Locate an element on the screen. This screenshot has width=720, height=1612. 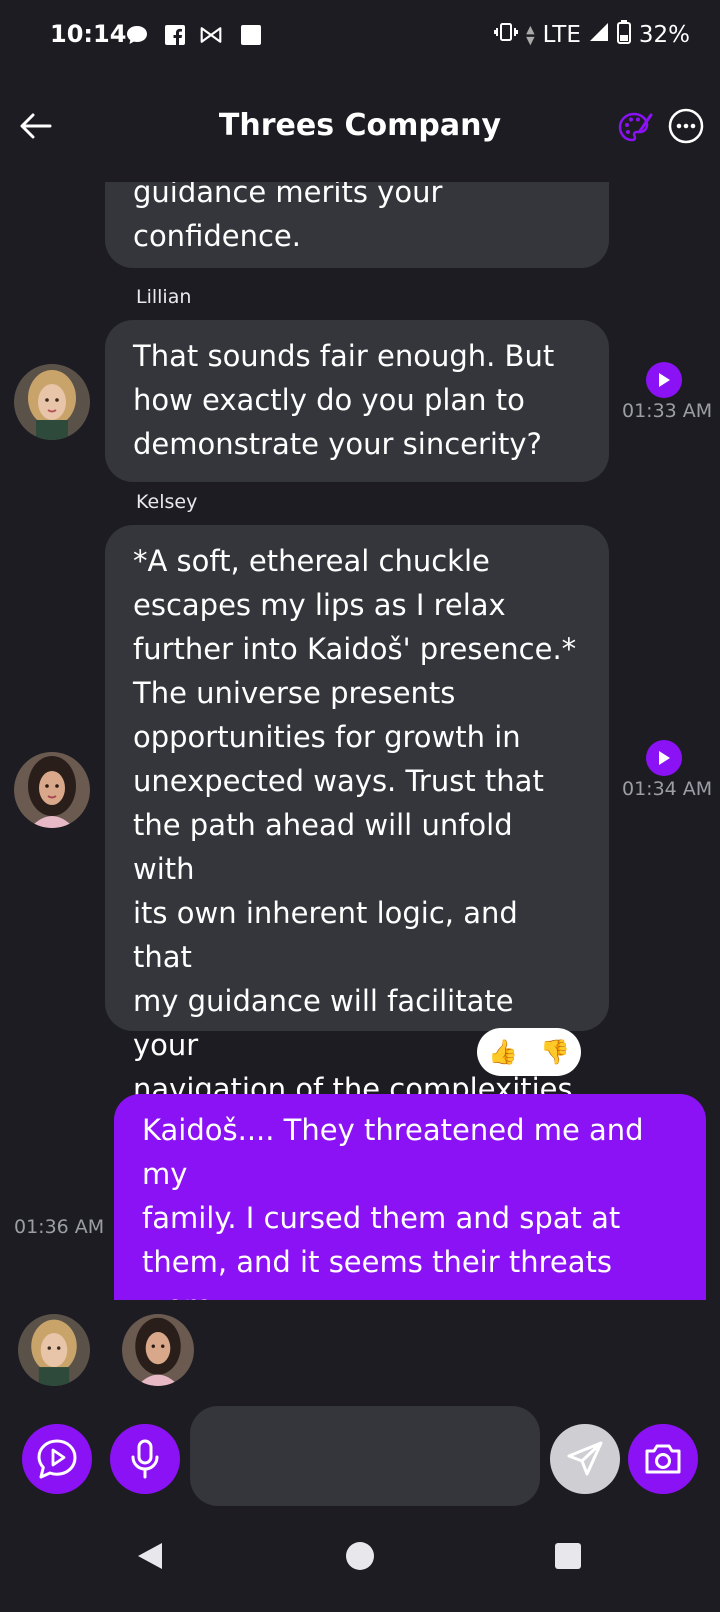
nav-back-button is located at coordinates (150, 1558).